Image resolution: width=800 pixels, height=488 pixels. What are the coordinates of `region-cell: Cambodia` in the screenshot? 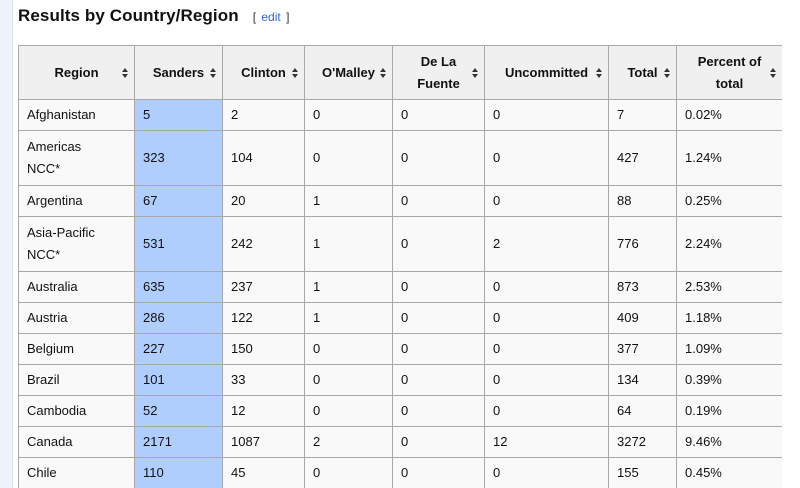 It's located at (76, 411).